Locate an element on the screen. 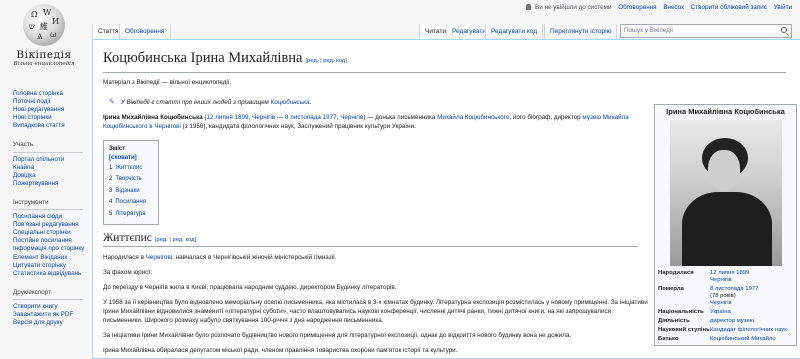 The width and height of the screenshot is (800, 359). death-place-link: Чернігів is located at coordinates (351, 117).